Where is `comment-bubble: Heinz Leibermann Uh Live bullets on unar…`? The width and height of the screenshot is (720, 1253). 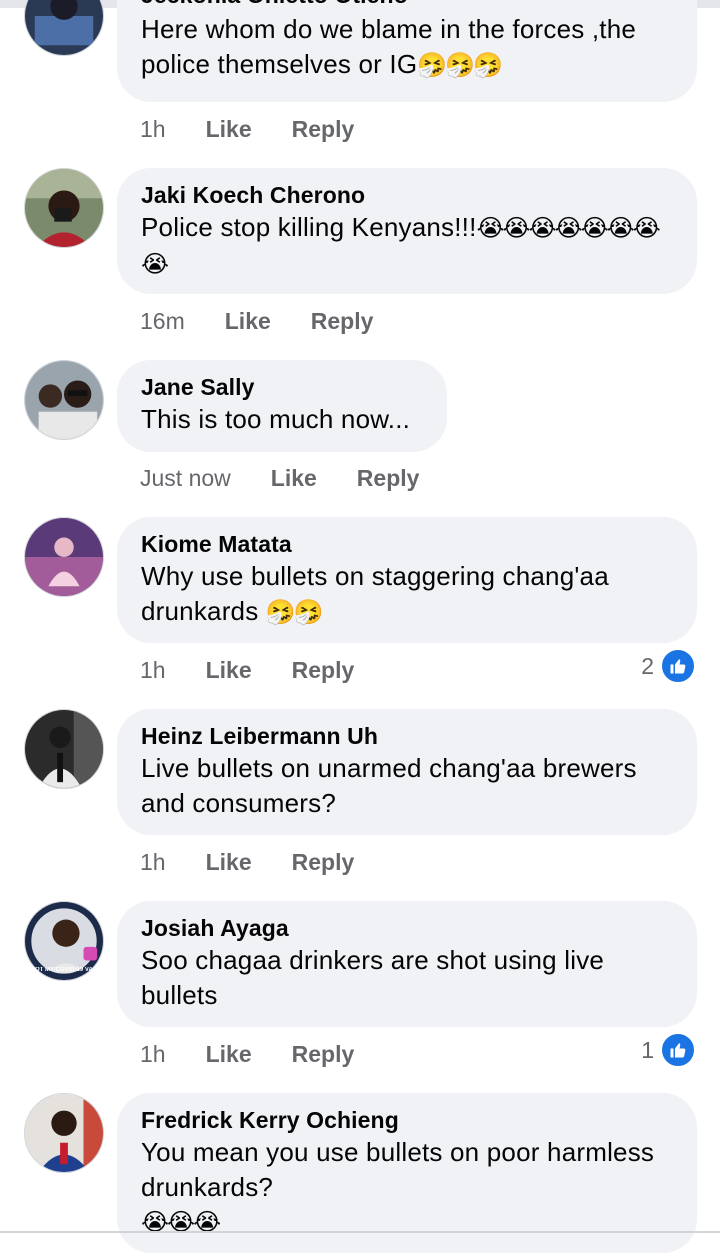
comment-bubble: Heinz Leibermann Uh Live bullets on unar… is located at coordinates (407, 772).